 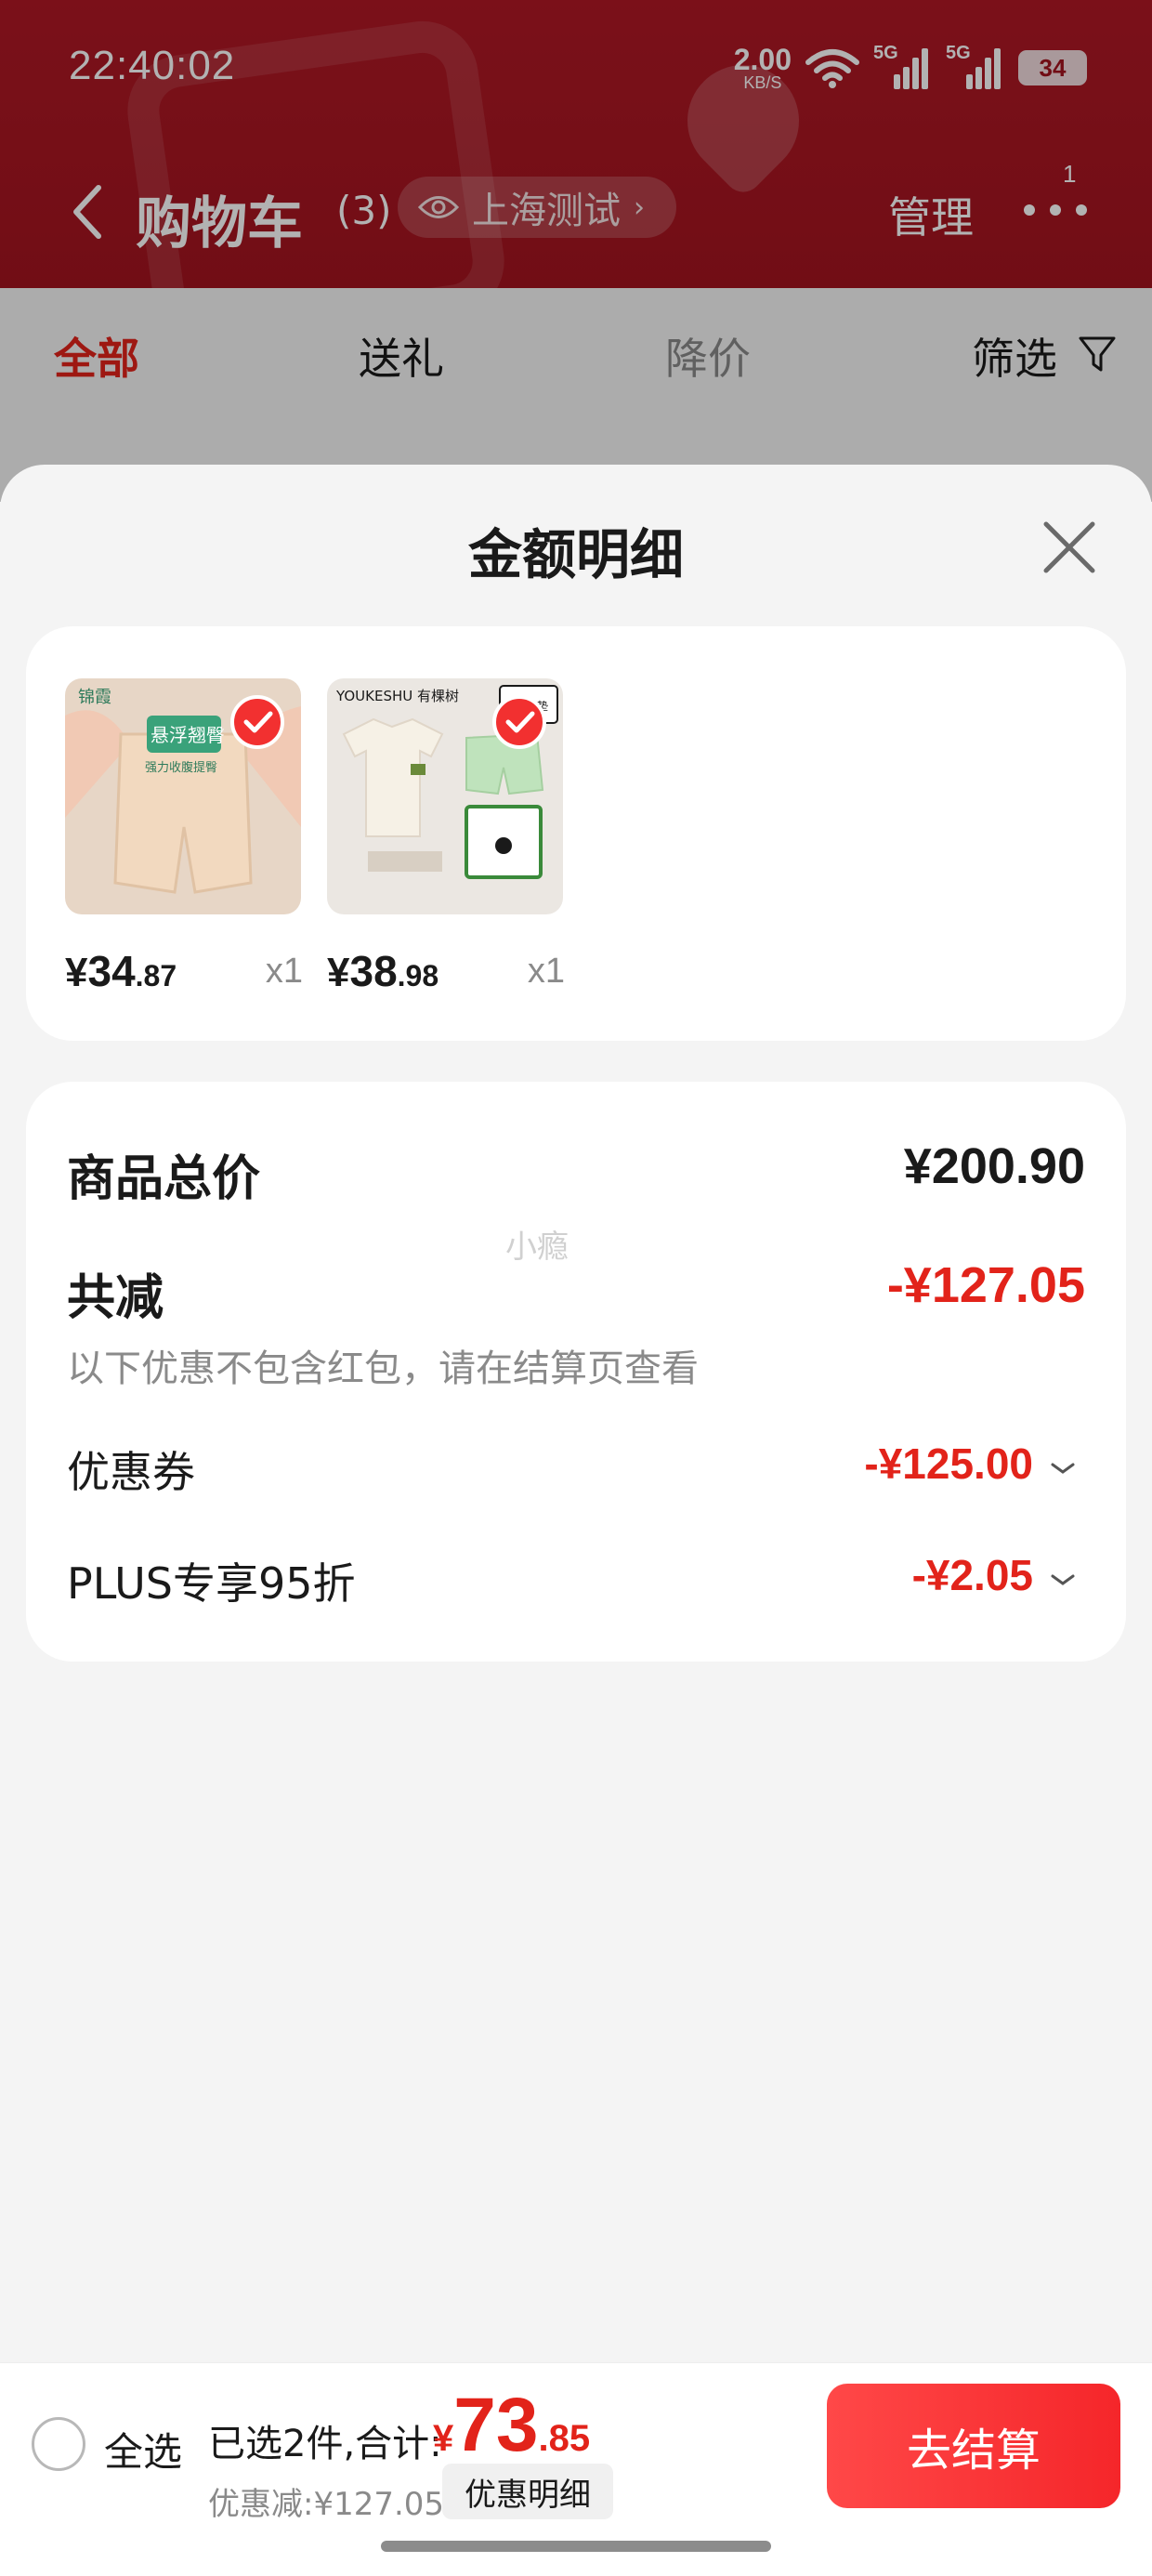 I want to click on discount-summary: 优惠减:¥127.05, so click(x=326, y=2504).